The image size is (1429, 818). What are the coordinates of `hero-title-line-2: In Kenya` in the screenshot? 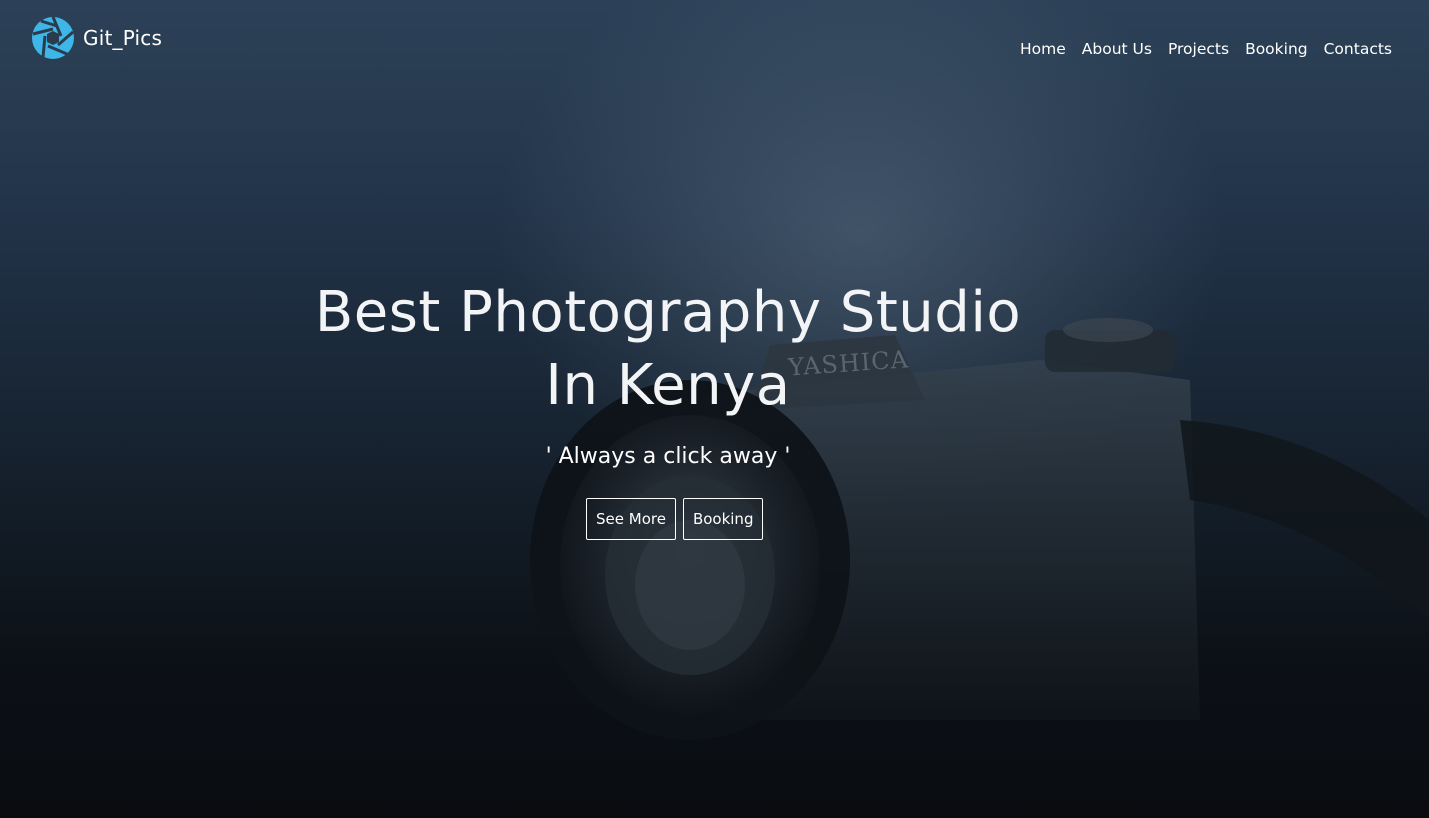 It's located at (668, 385).